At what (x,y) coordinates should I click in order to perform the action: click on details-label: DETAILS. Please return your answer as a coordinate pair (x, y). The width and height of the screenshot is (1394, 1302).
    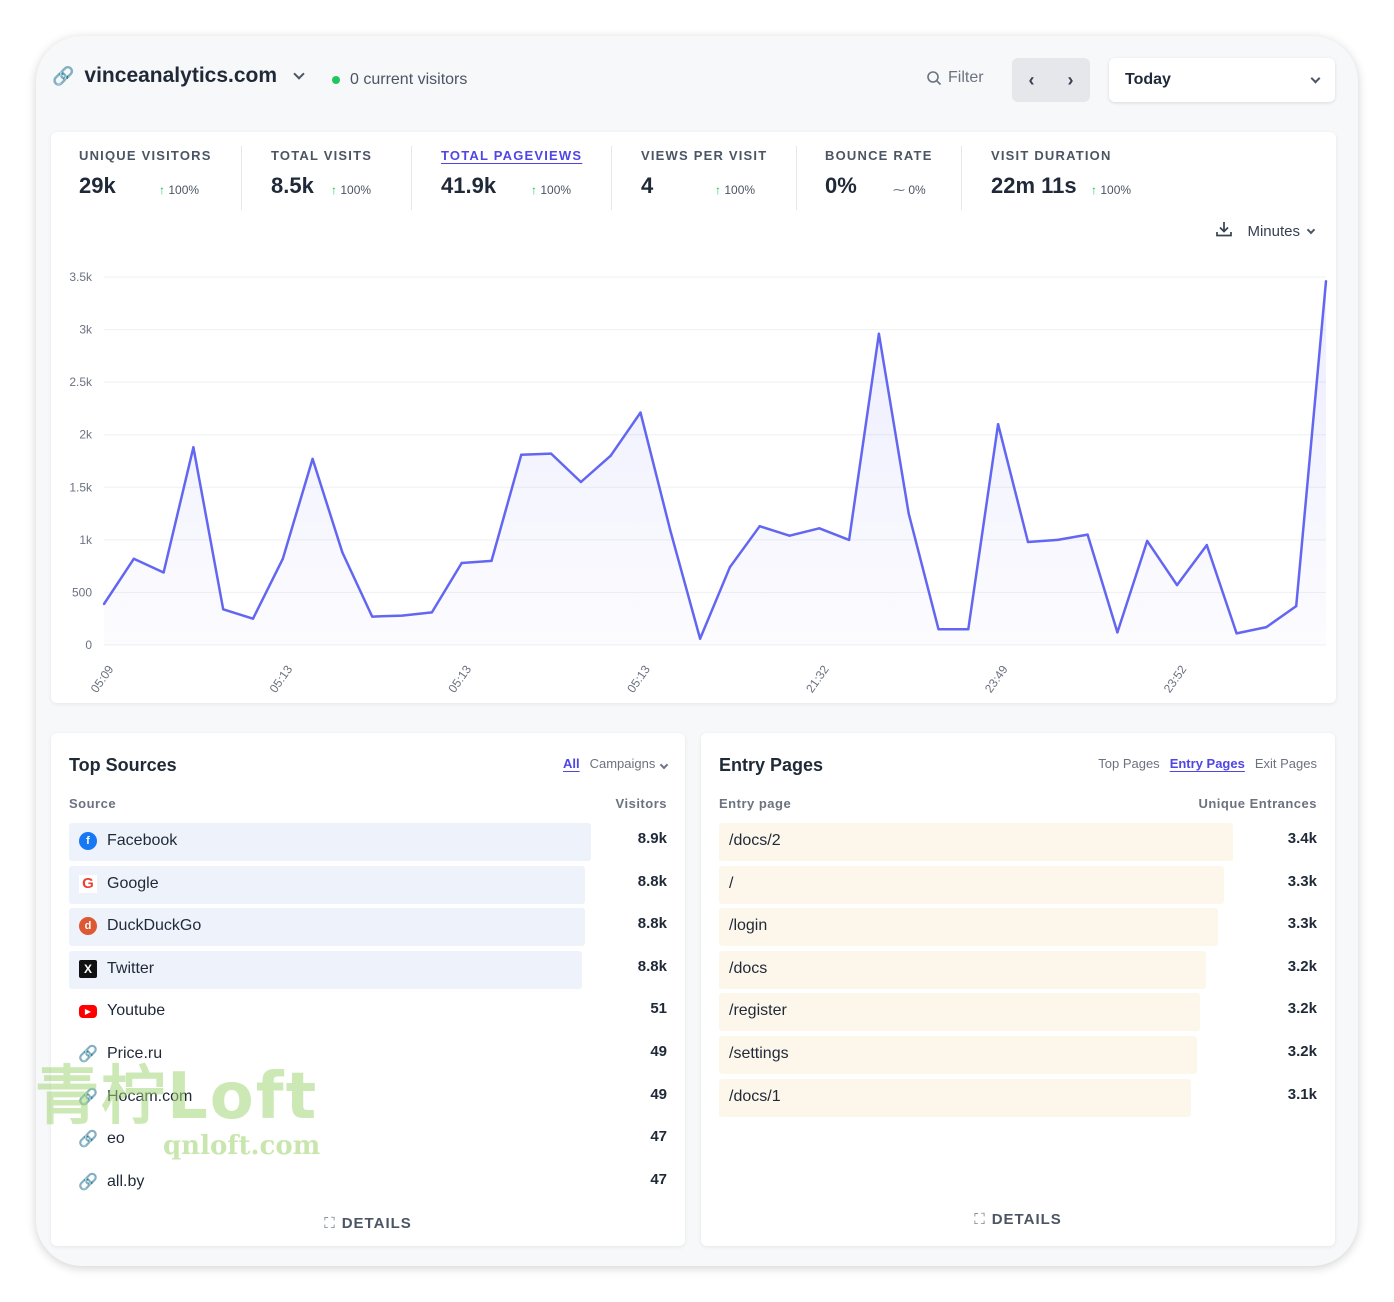
    Looking at the image, I should click on (1026, 1219).